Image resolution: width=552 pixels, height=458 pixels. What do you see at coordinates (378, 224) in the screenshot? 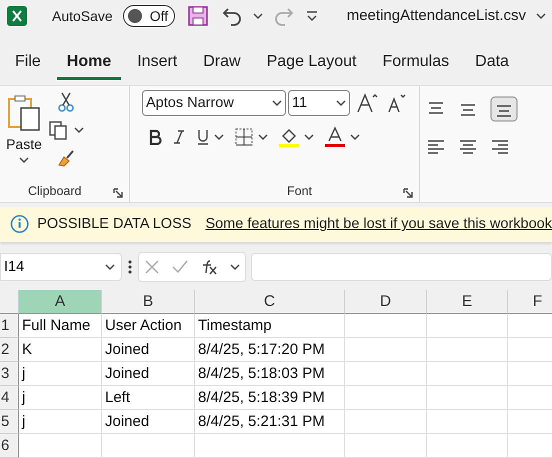
I see `banner-link: Some features might be lost if you save this workbook` at bounding box center [378, 224].